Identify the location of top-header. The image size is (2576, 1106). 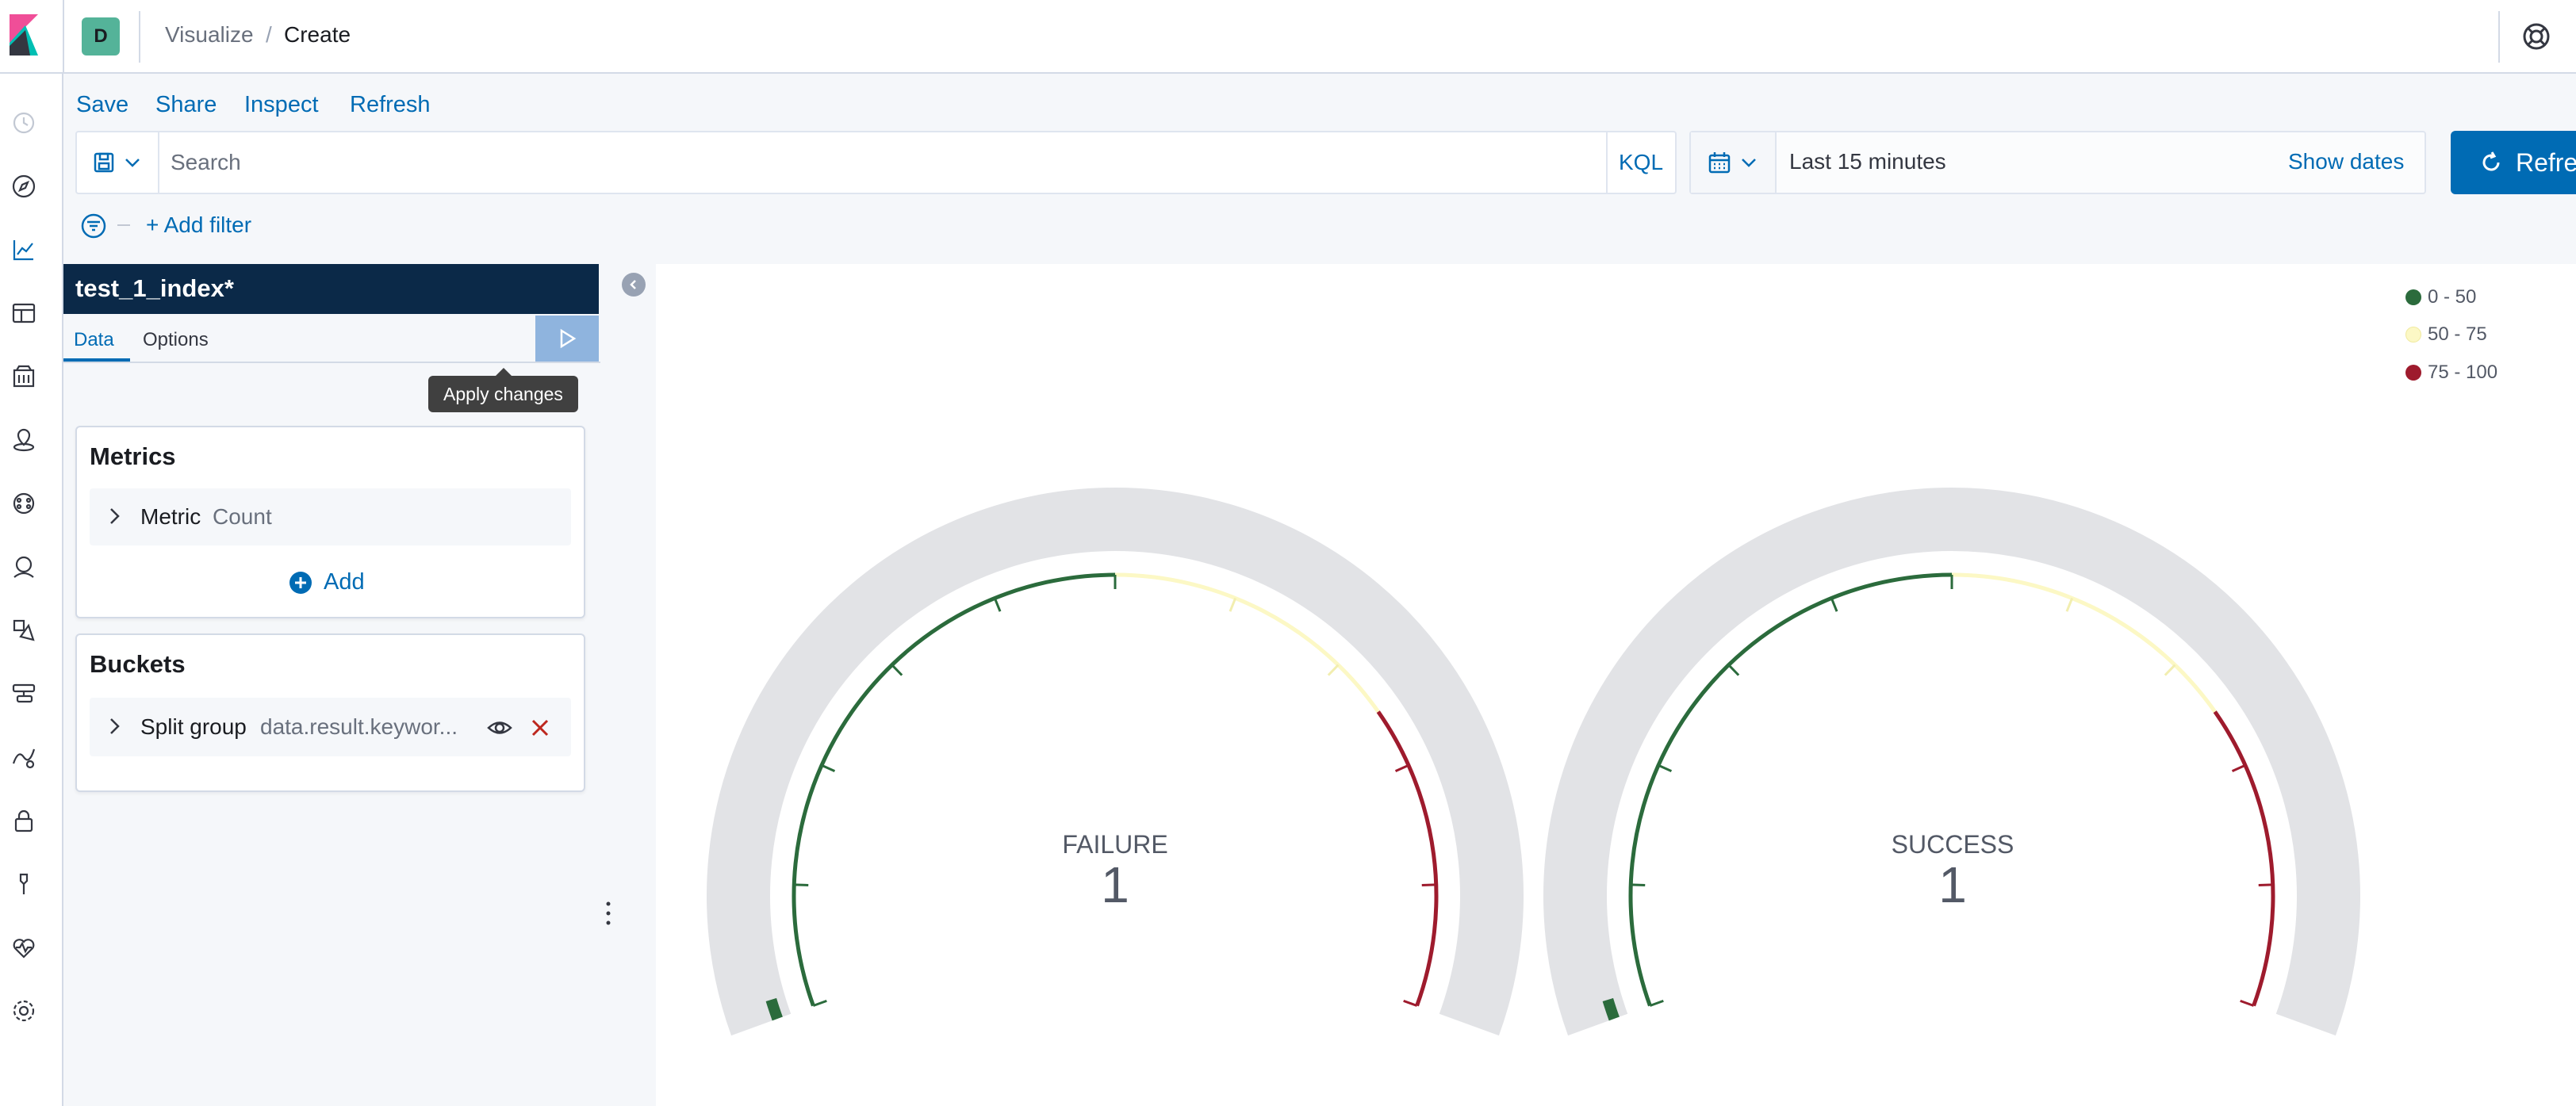
(1288, 37).